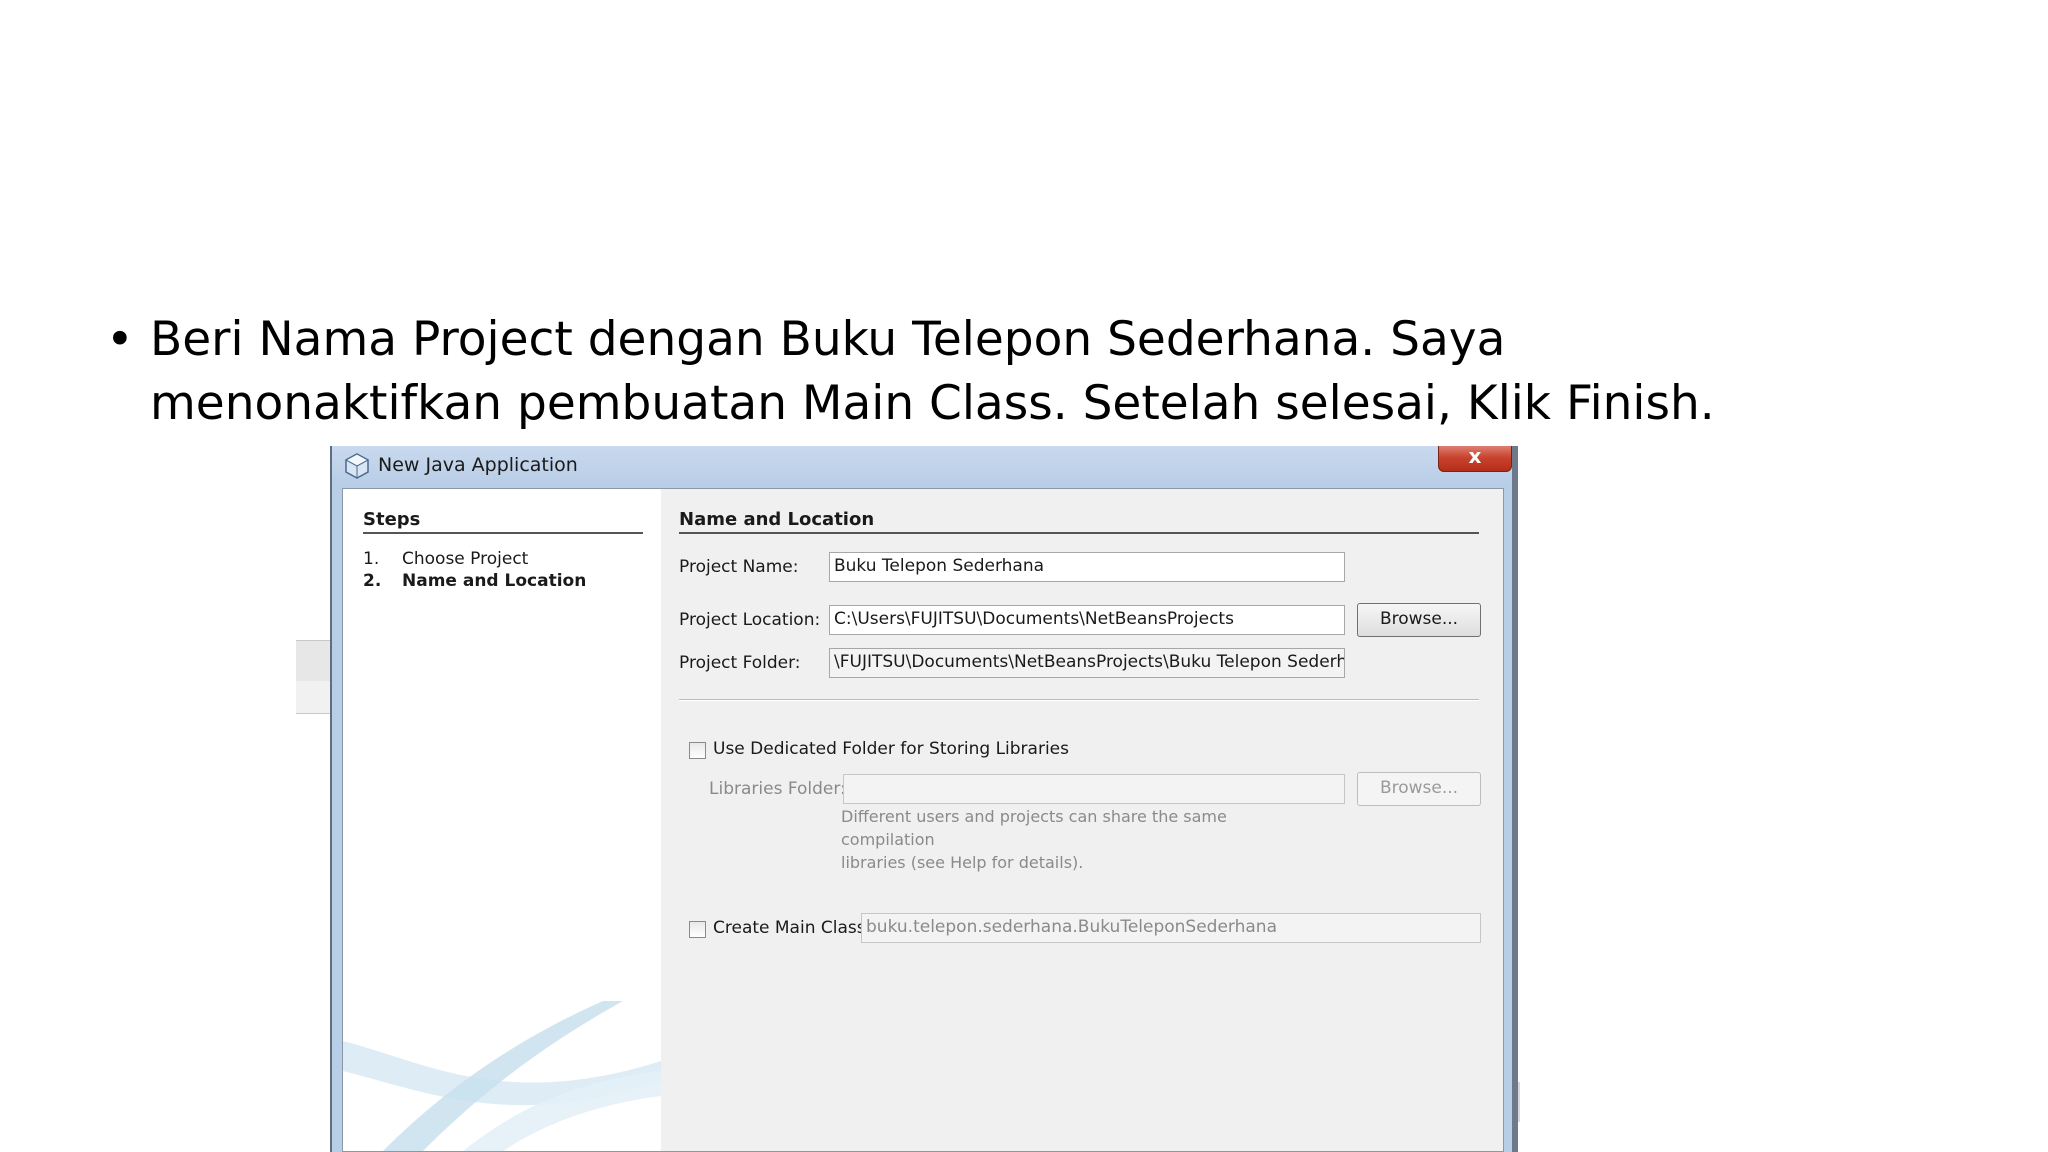 The width and height of the screenshot is (2048, 1152). Describe the element at coordinates (750, 620) in the screenshot. I see `project-location-label: Project Location:` at that location.